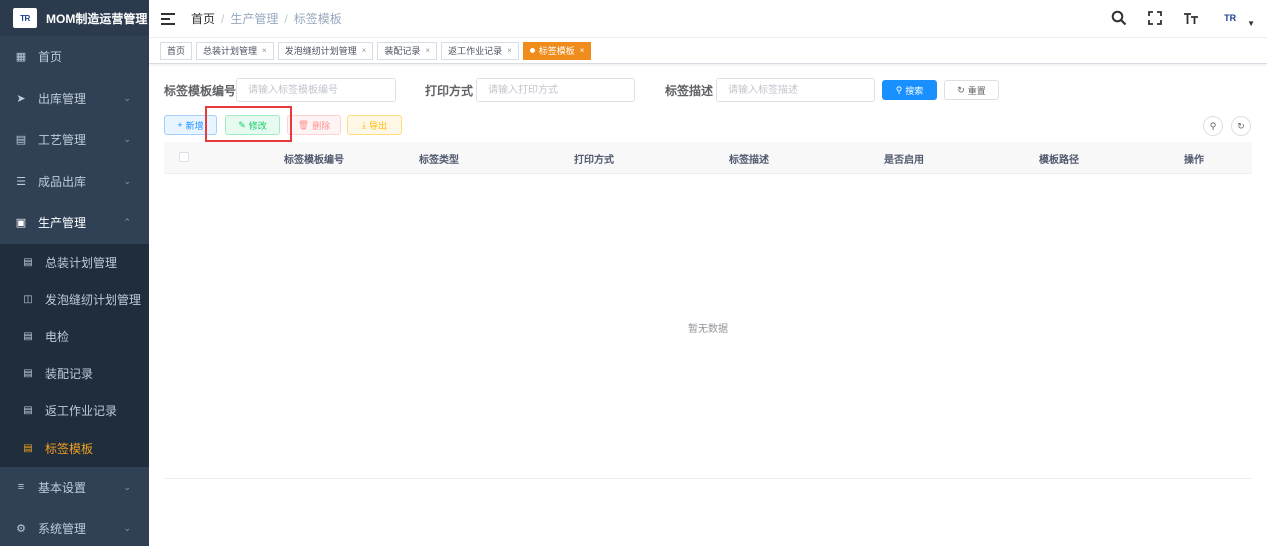  I want to click on caret-down-icon: ▼, so click(1251, 23).